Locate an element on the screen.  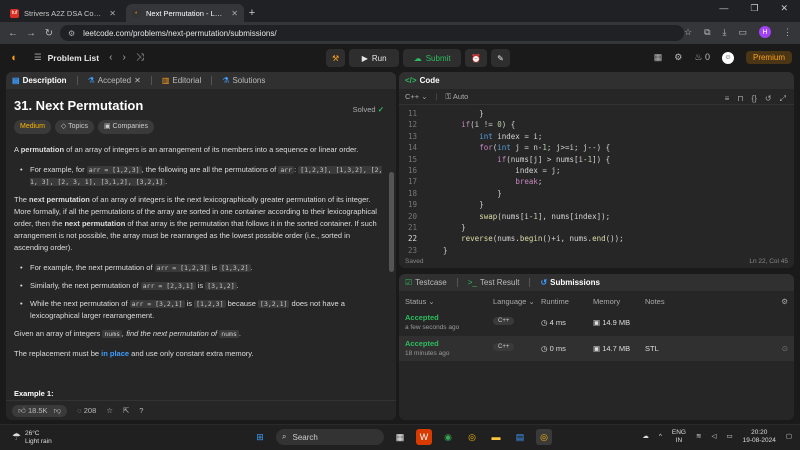
language-select: C++ ⌄ is located at coordinates (416, 96).